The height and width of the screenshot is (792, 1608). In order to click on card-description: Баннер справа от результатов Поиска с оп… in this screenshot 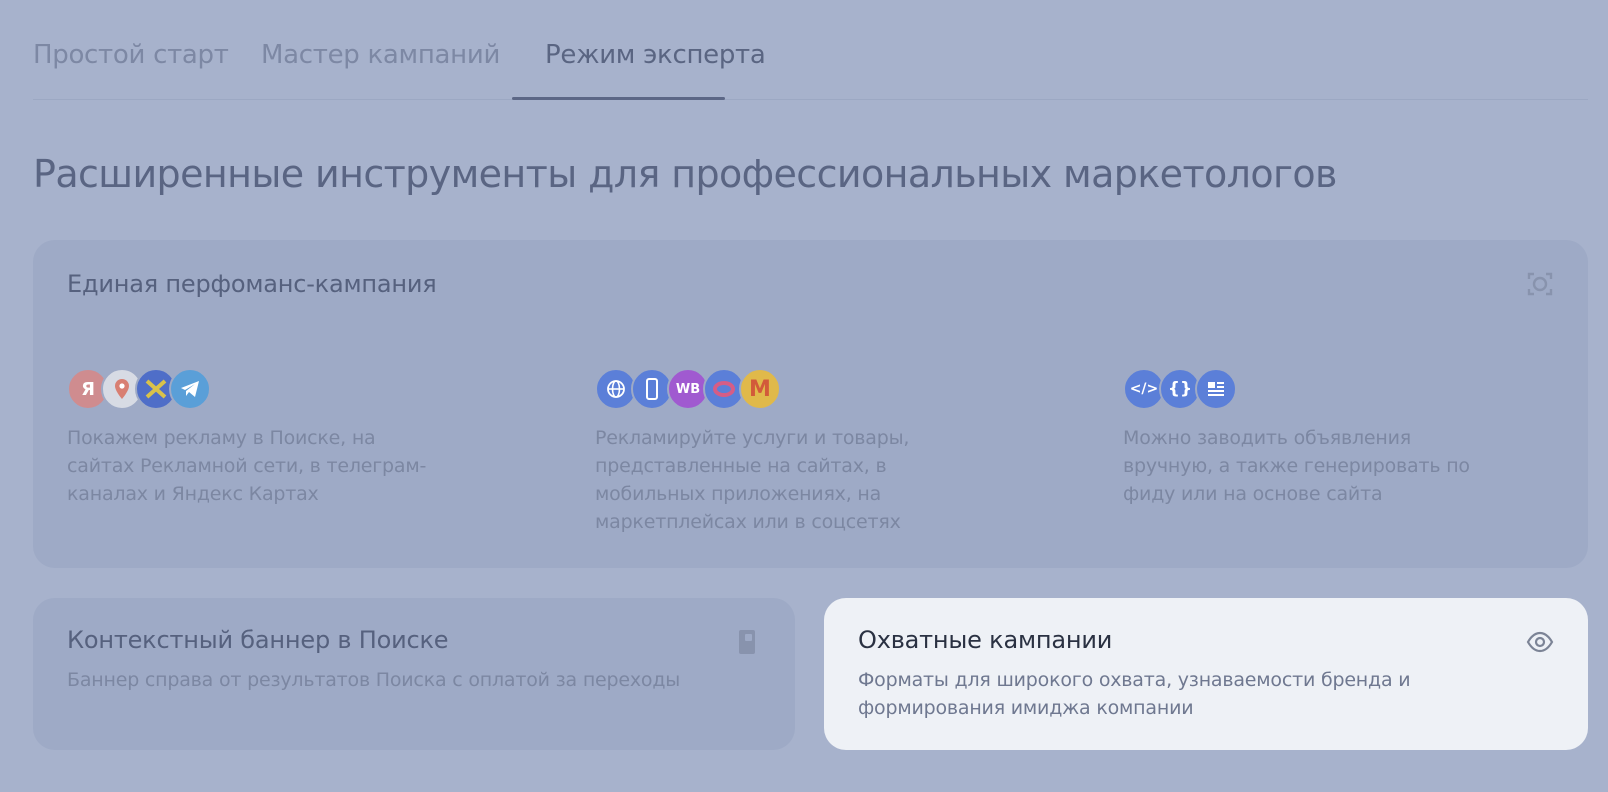, I will do `click(374, 680)`.